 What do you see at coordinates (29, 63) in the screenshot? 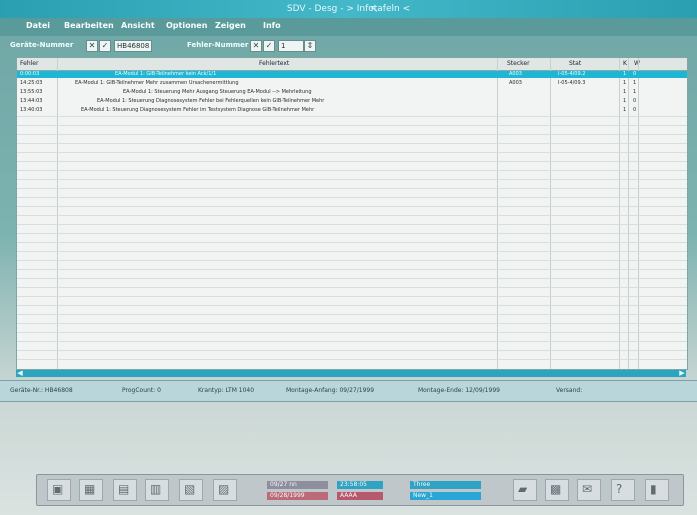
I see `col-fehler: Fehler` at bounding box center [29, 63].